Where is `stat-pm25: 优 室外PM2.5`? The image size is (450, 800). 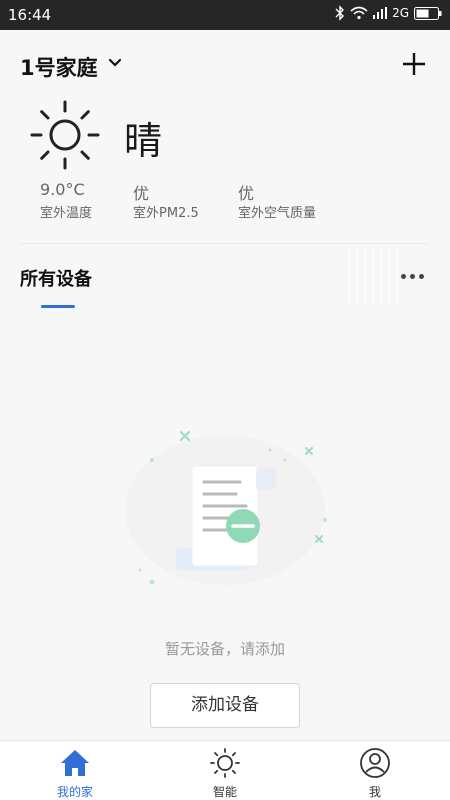
stat-pm25: 优 室外PM2.5 is located at coordinates (166, 200).